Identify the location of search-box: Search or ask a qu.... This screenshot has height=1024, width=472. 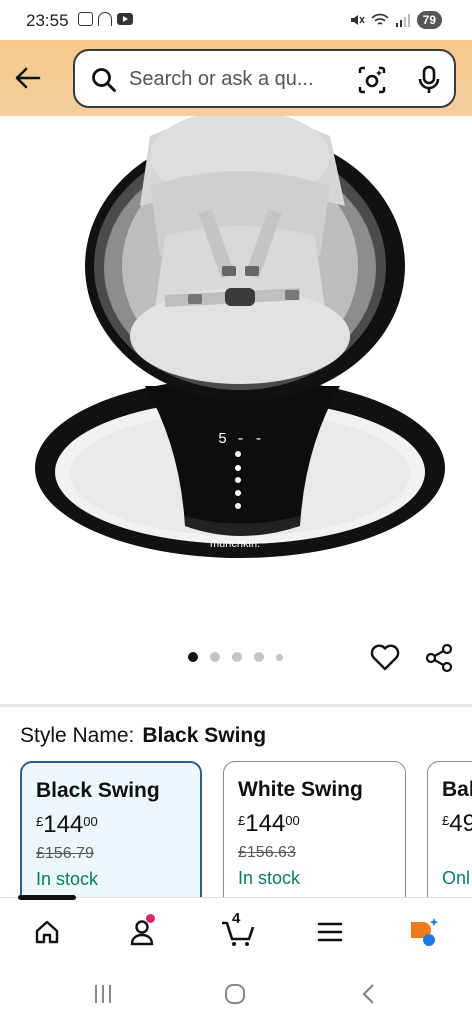
(264, 78).